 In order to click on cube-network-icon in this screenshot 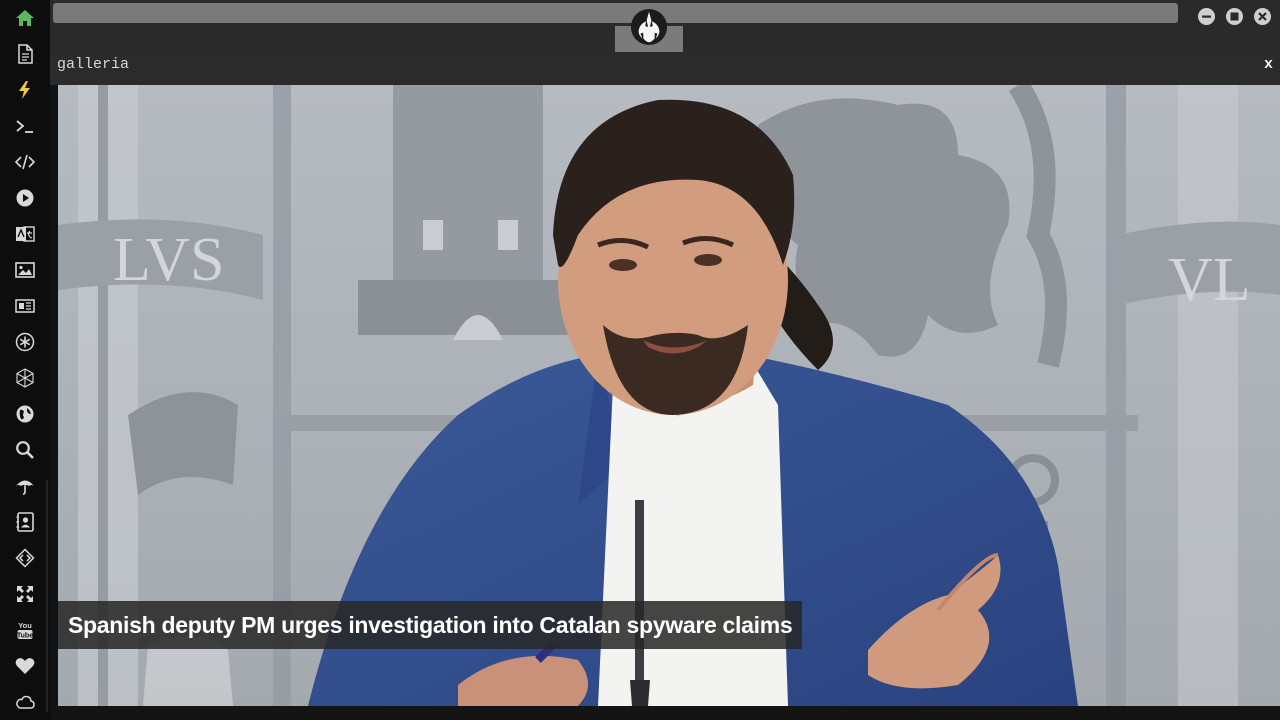, I will do `click(25, 378)`.